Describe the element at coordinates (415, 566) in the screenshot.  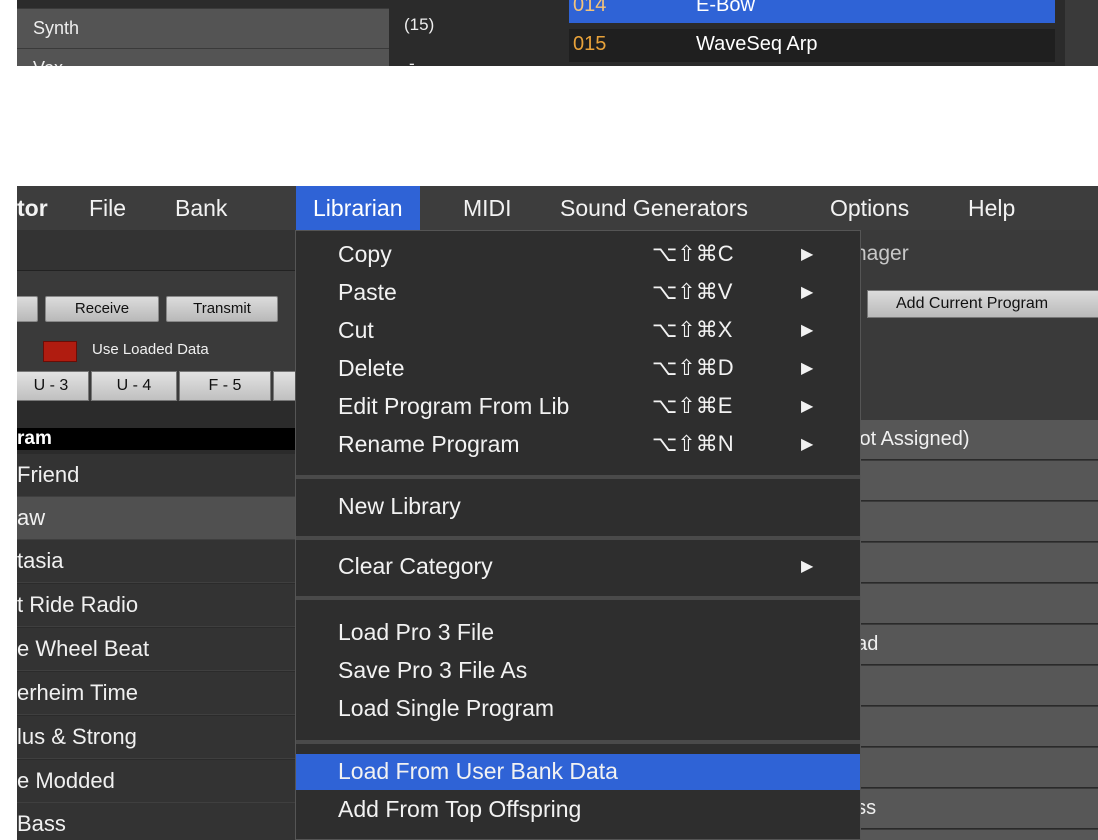
I see `menu-item-label: Clear Category` at that location.